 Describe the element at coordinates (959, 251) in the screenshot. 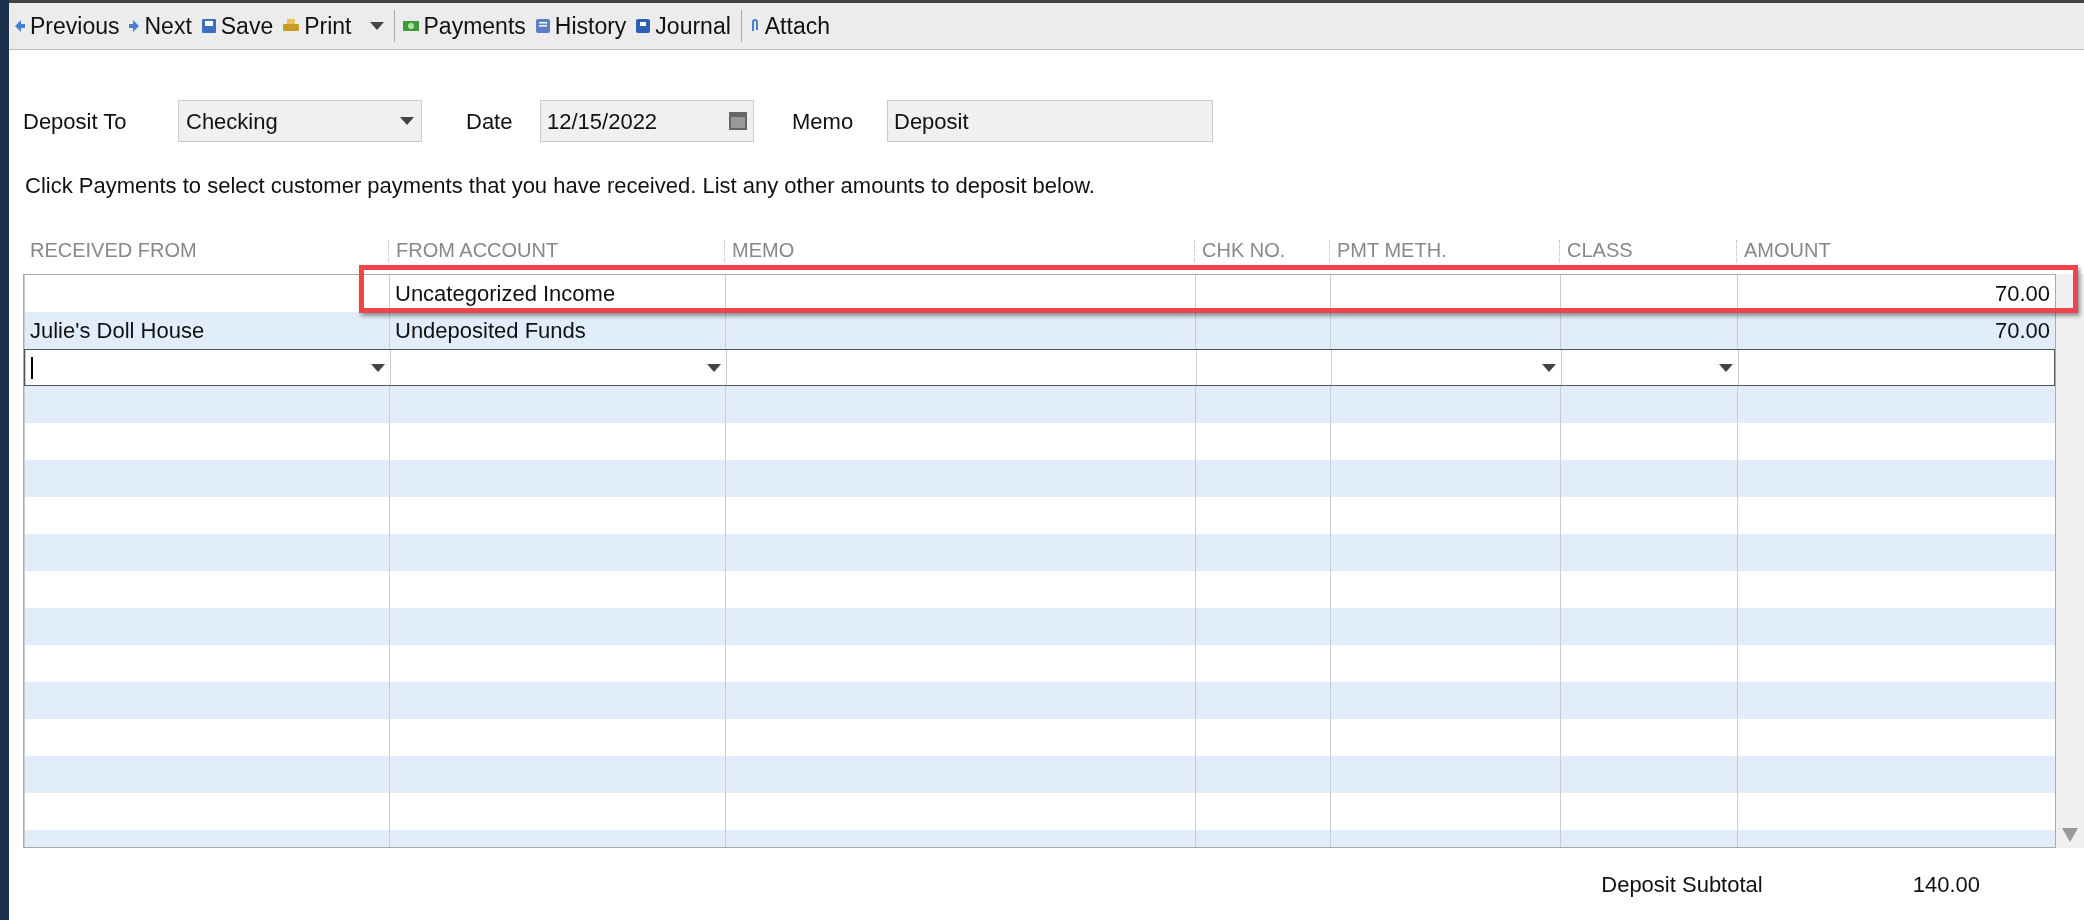

I see `column-header: MEMO` at that location.